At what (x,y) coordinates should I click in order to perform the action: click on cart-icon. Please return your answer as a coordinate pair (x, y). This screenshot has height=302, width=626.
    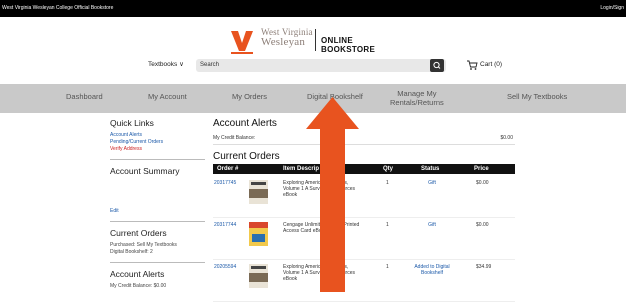
    Looking at the image, I should click on (472, 65).